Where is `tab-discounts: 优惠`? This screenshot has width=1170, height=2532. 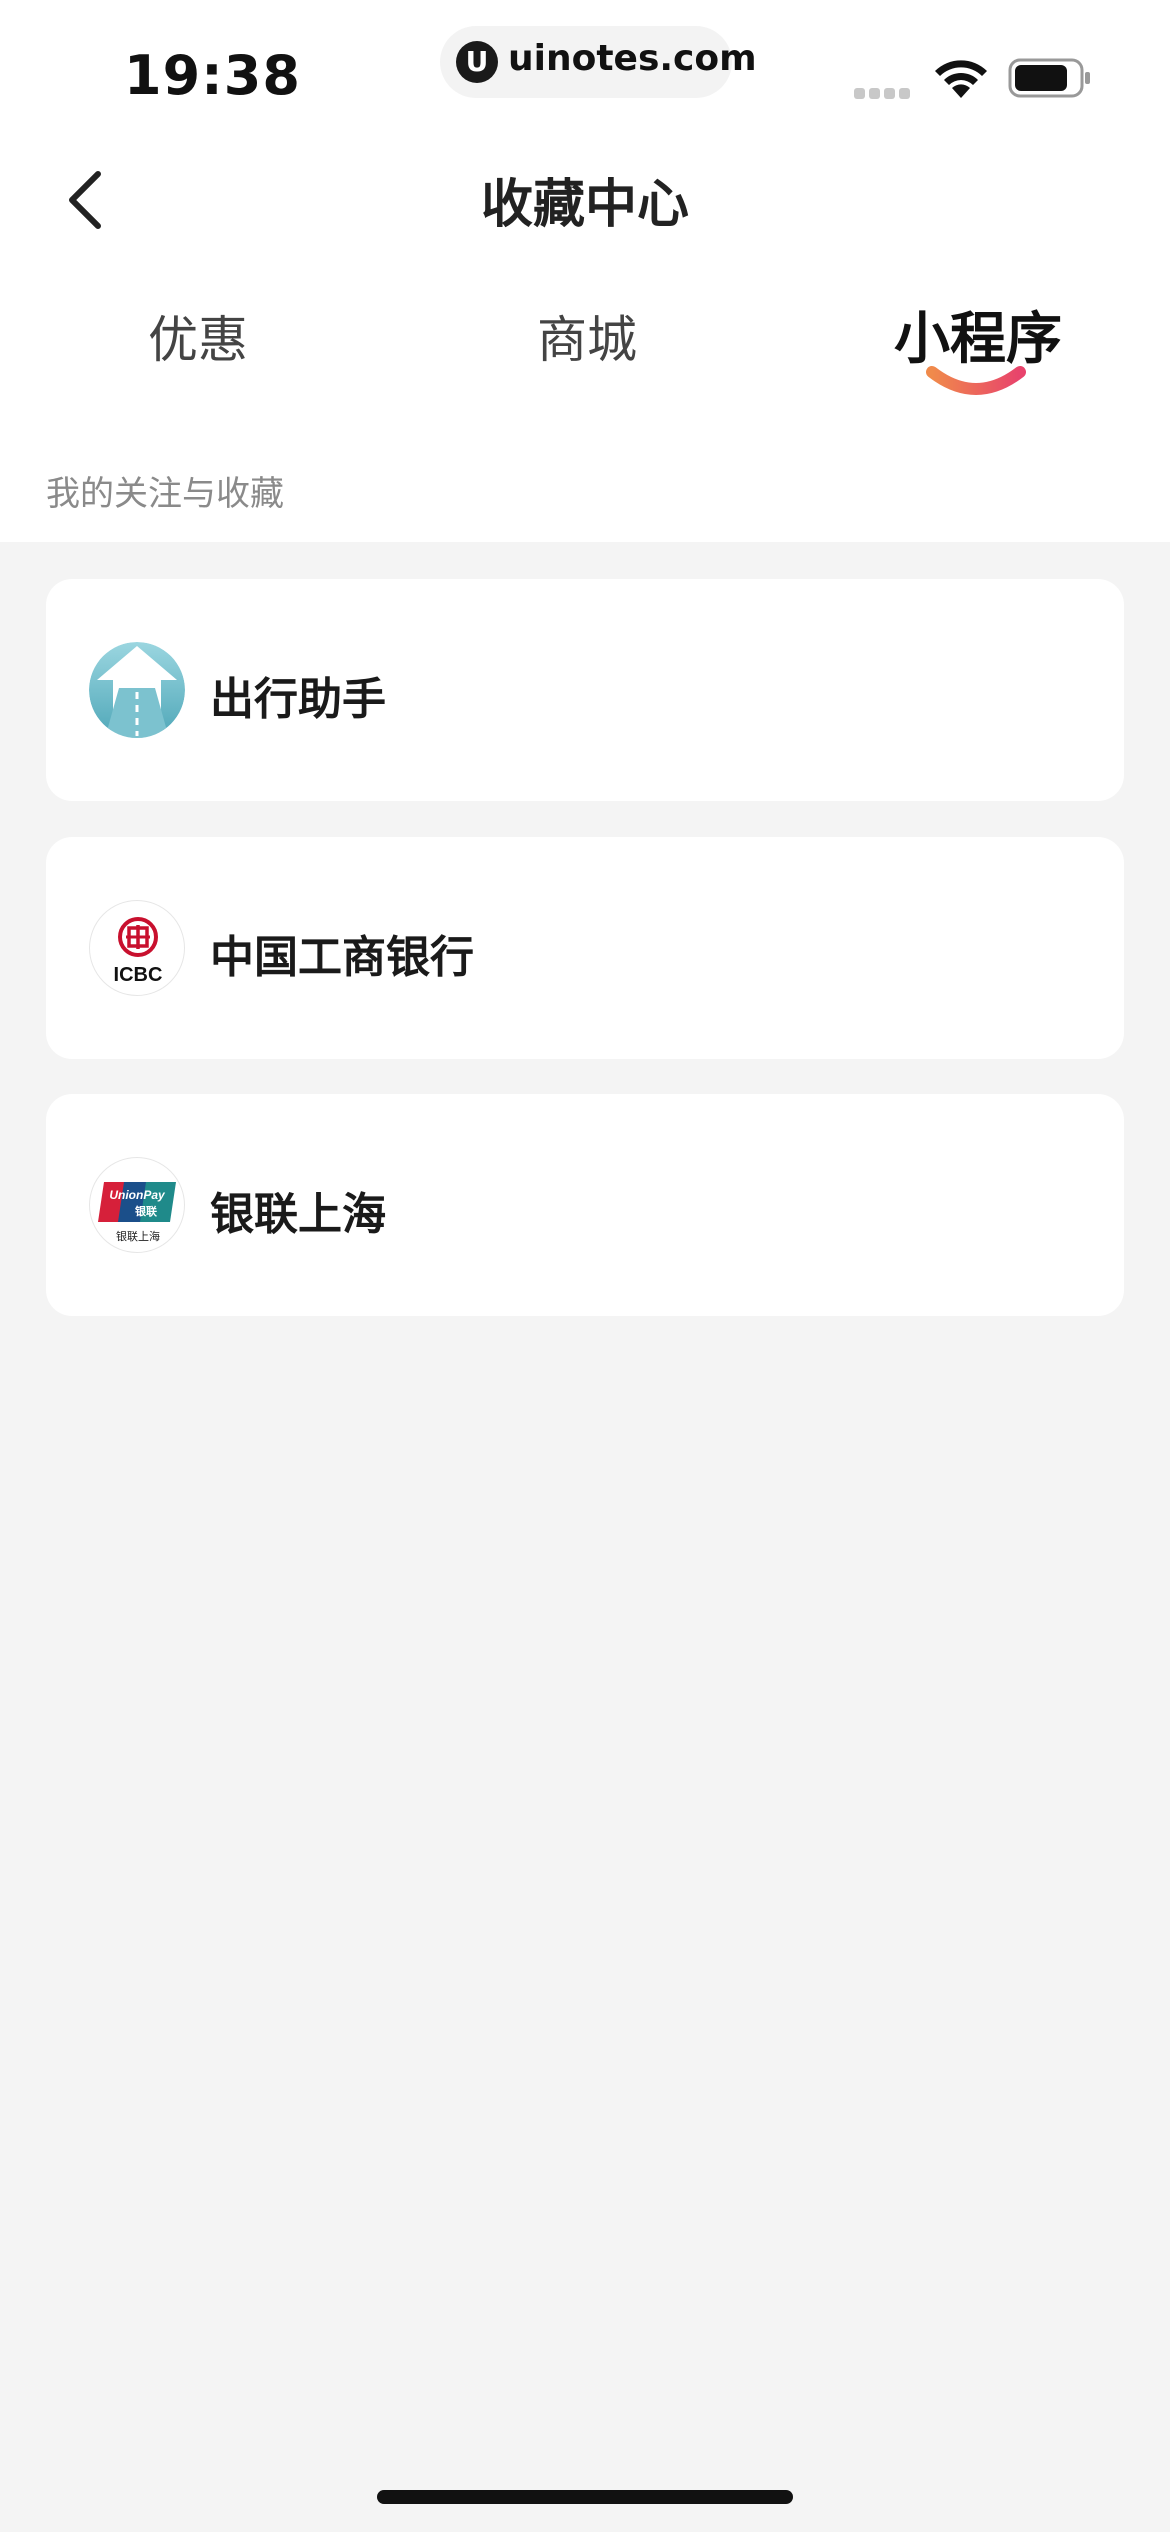 tab-discounts: 优惠 is located at coordinates (198, 336).